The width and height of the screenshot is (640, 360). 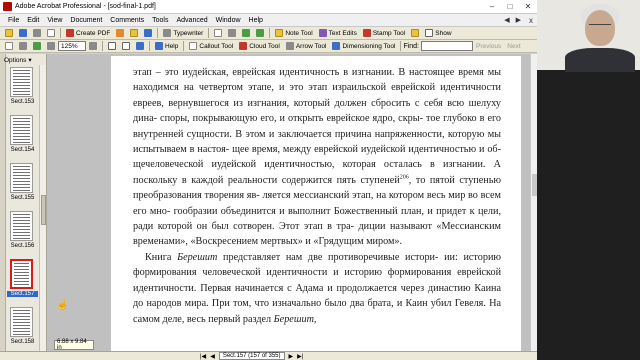 What do you see at coordinates (72, 46) in the screenshot?
I see `zoom-level-field: 125%` at bounding box center [72, 46].